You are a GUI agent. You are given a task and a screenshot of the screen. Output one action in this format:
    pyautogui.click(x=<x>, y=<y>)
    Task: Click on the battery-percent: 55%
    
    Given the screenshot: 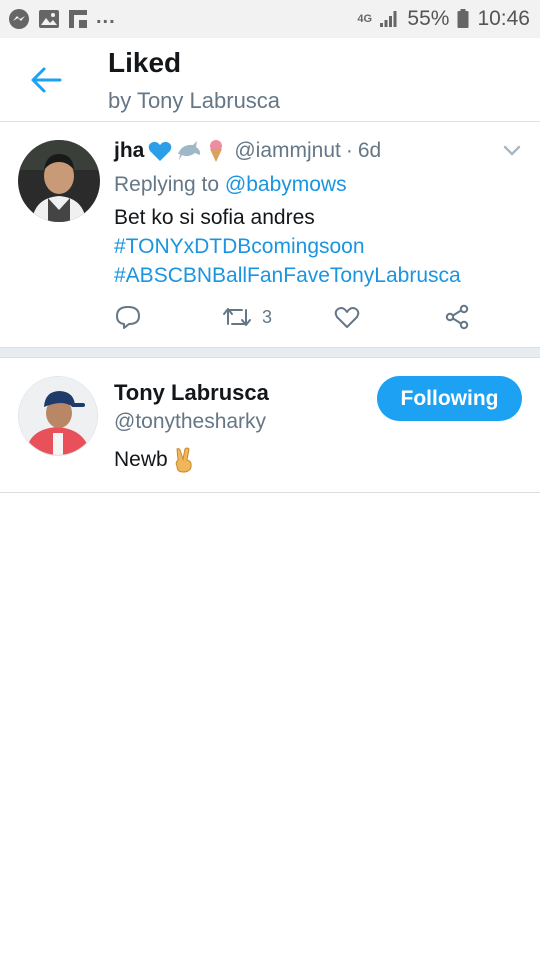 What is the action you would take?
    pyautogui.click(x=428, y=18)
    